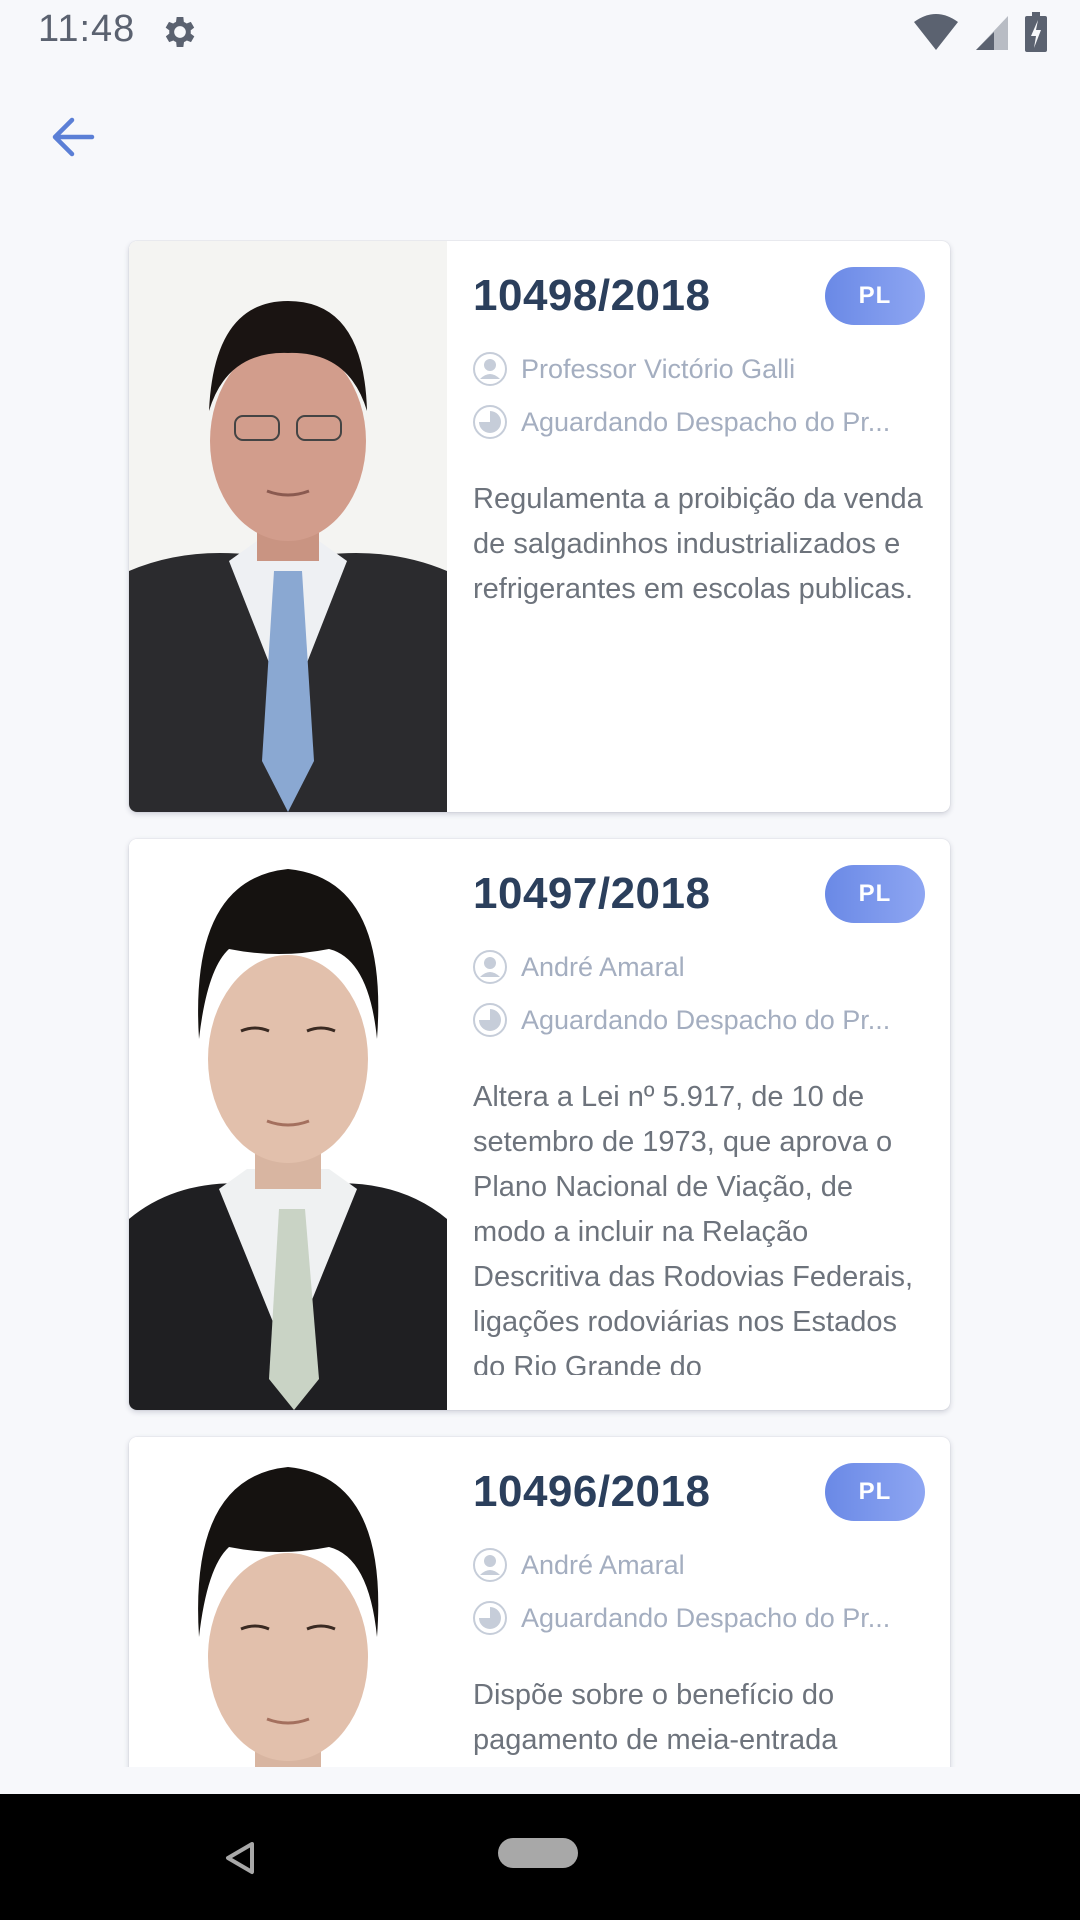 This screenshot has width=1080, height=1920. What do you see at coordinates (180, 32) in the screenshot?
I see `gear-icon` at bounding box center [180, 32].